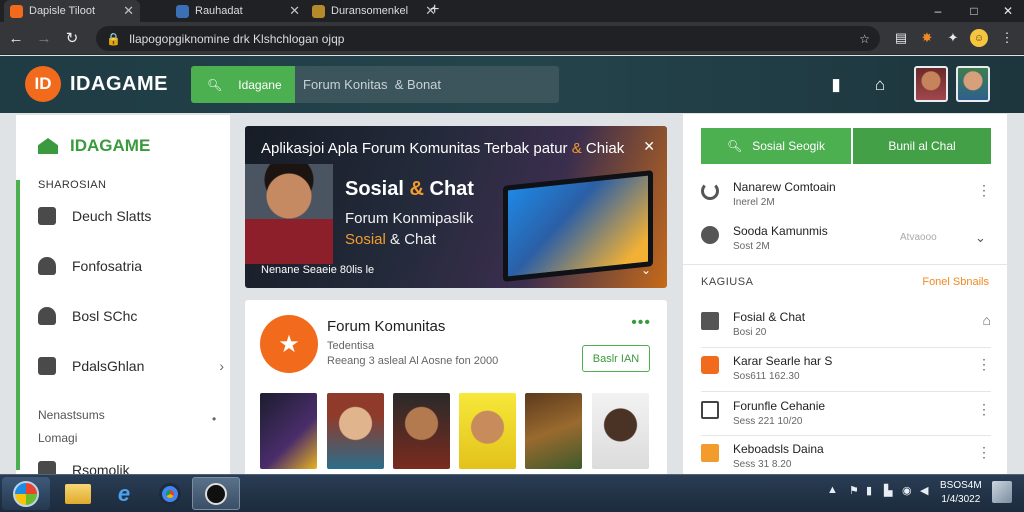  Describe the element at coordinates (888, 490) in the screenshot. I see `network-icon: ▙` at that location.